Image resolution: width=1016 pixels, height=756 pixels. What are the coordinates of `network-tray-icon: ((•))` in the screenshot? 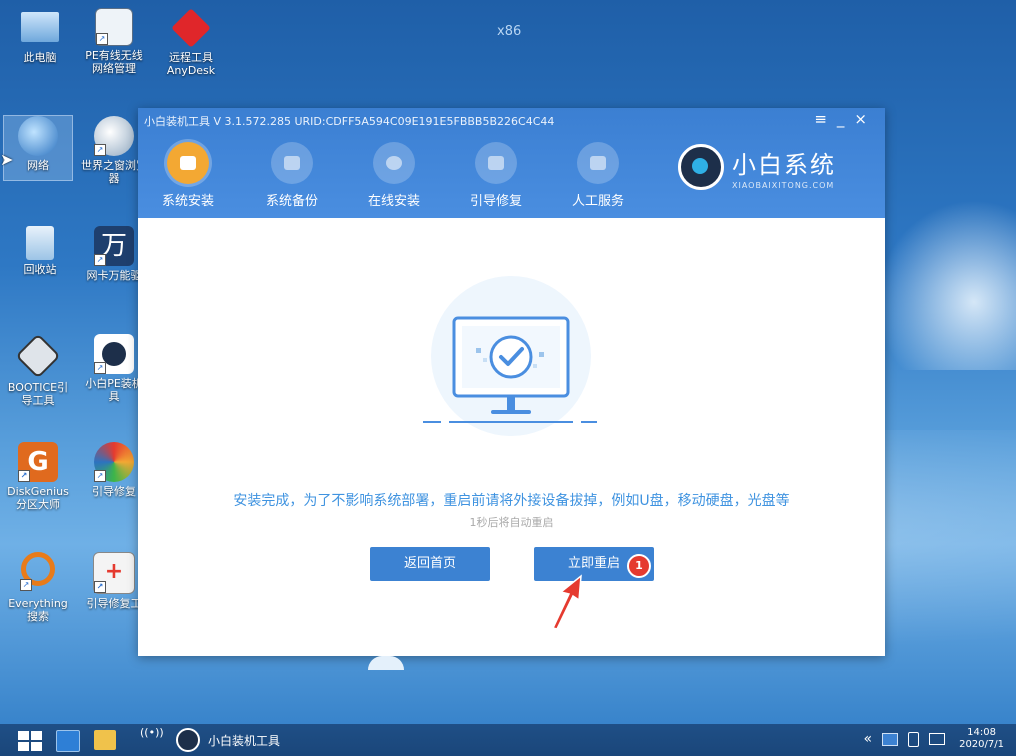 It's located at (152, 732).